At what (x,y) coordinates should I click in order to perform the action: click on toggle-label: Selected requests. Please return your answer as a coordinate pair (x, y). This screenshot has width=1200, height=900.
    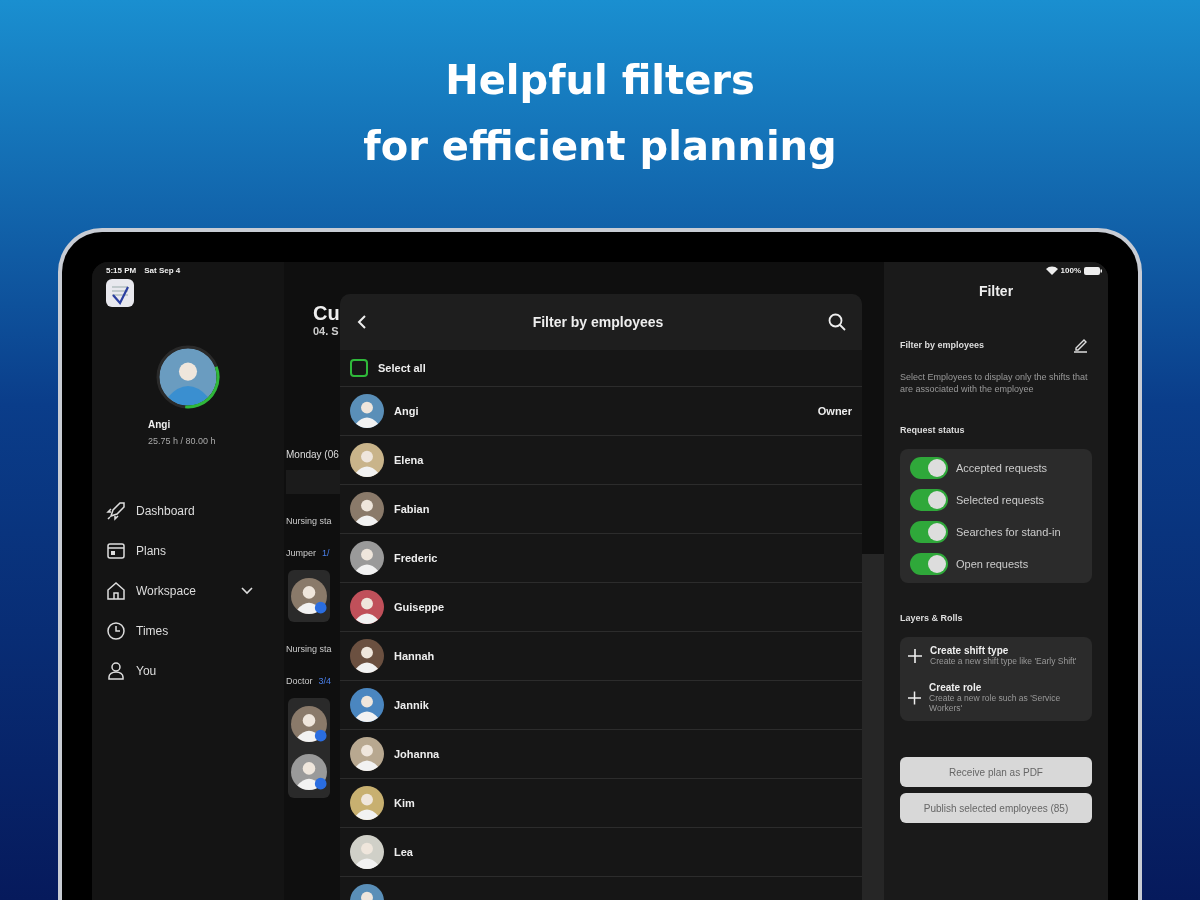
    Looking at the image, I should click on (1000, 500).